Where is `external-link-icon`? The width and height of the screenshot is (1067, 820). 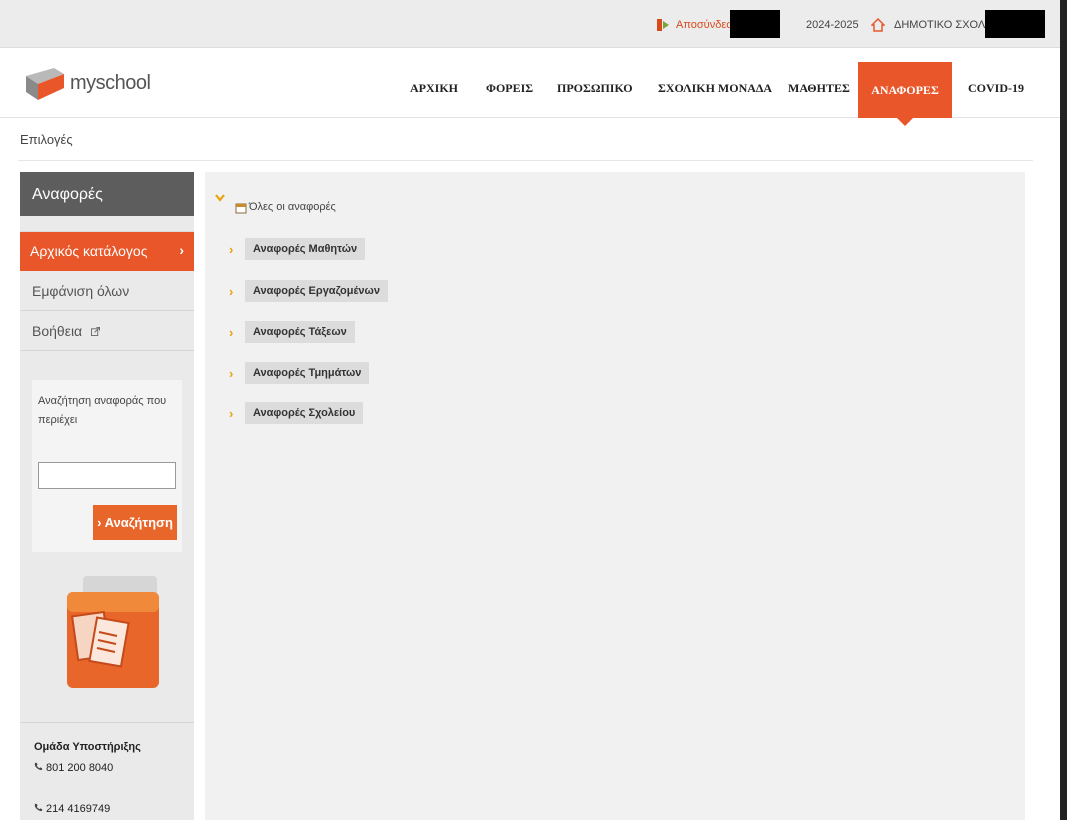
external-link-icon is located at coordinates (96, 331).